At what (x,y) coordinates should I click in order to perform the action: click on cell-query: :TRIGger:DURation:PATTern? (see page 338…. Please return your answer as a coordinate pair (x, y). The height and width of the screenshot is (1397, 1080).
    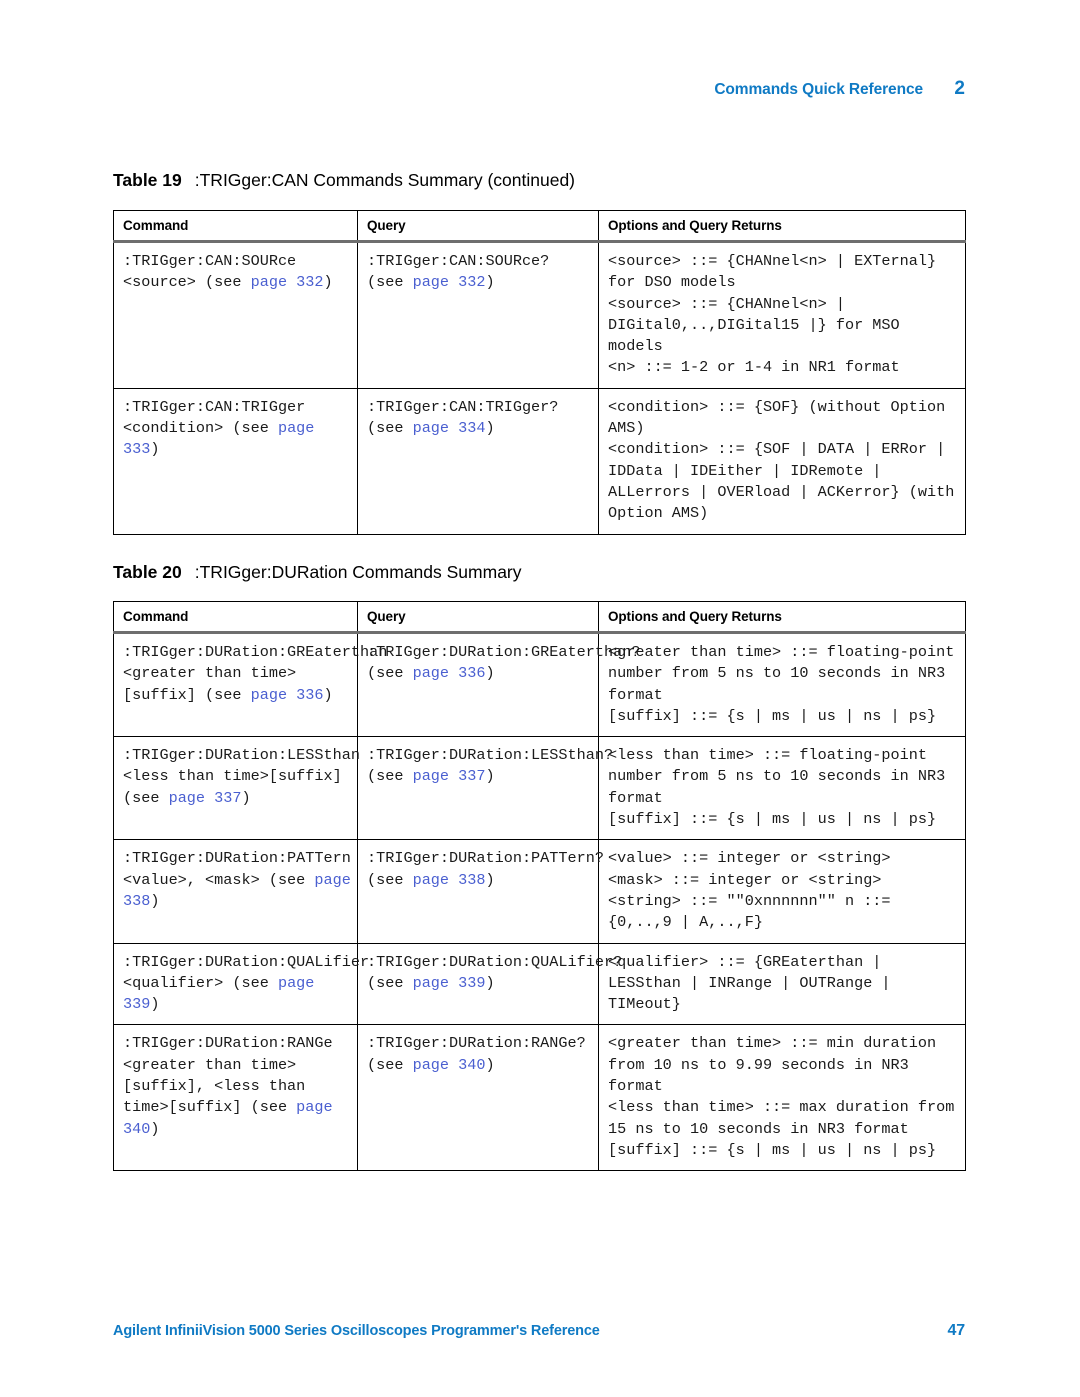
    Looking at the image, I should click on (480, 891).